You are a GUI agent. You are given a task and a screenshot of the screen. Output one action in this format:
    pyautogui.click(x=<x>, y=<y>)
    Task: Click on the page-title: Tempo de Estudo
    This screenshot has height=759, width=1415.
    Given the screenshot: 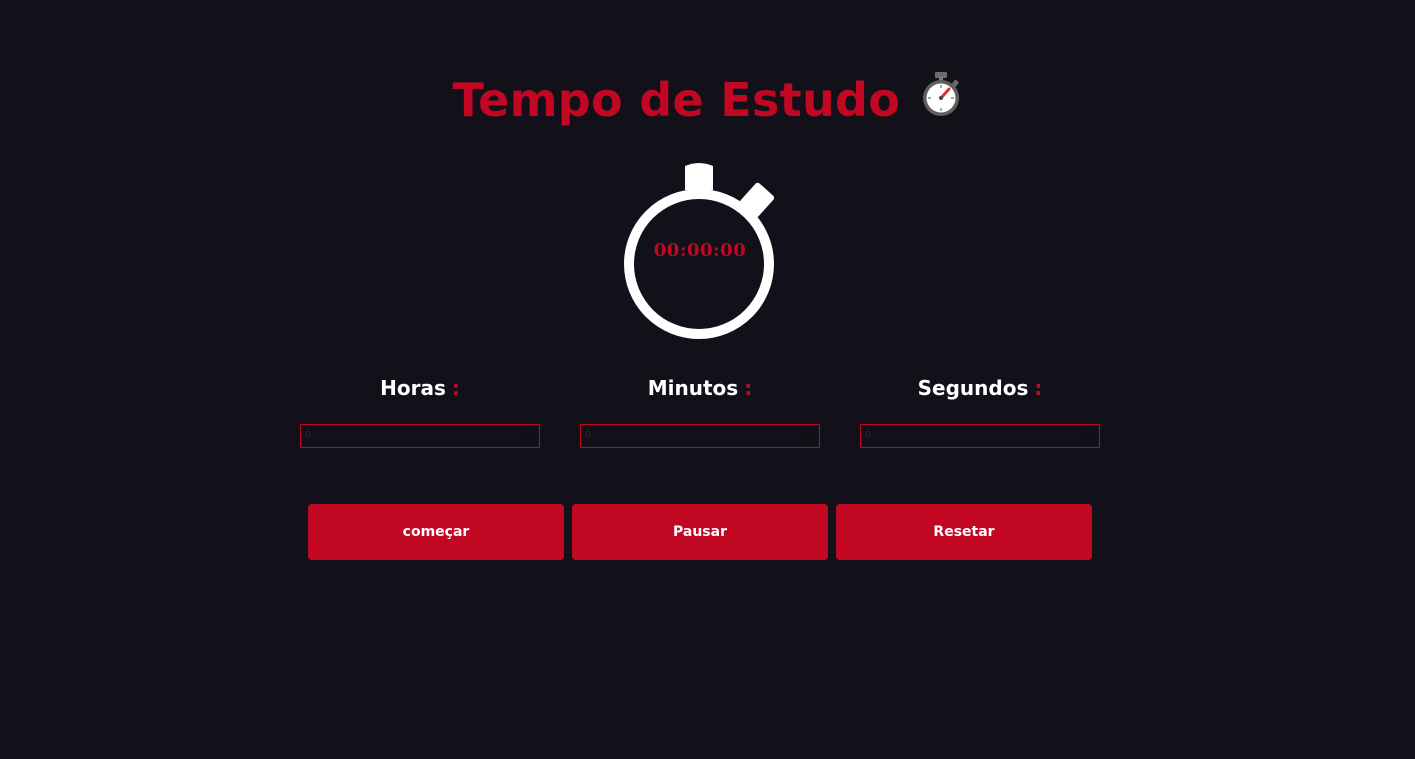 What is the action you would take?
    pyautogui.click(x=707, y=100)
    